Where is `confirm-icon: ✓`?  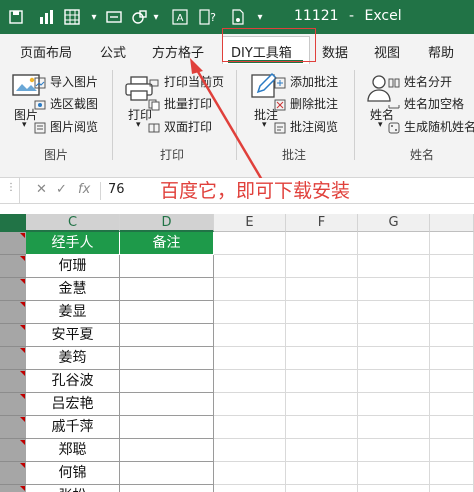
confirm-icon: ✓ is located at coordinates (61, 189).